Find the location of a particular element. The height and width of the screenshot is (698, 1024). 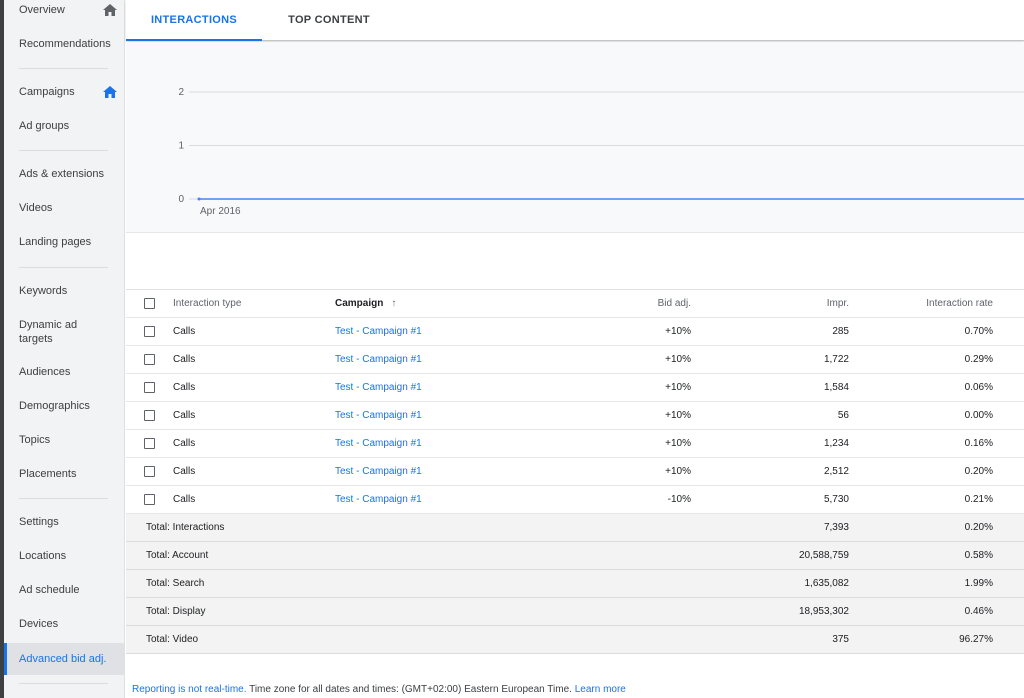

sidebar-item-keywords: Keywords is located at coordinates (64, 291).